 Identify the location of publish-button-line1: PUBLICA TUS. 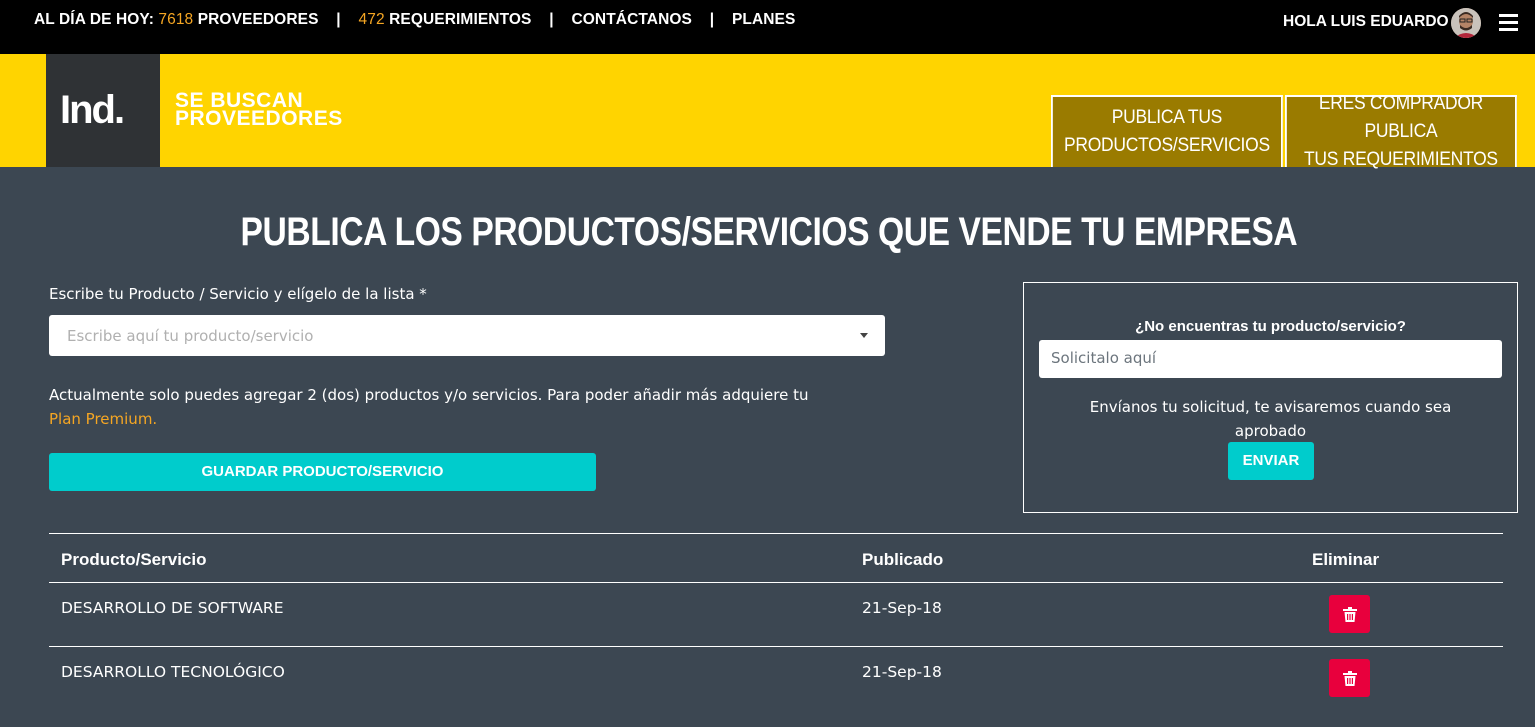
(1167, 117).